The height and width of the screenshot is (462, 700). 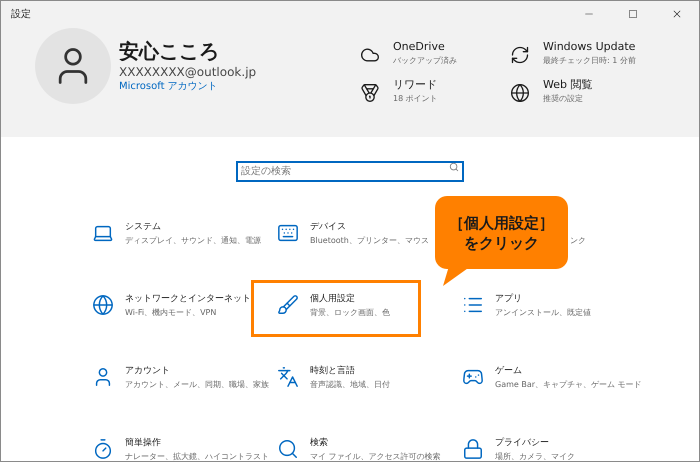 What do you see at coordinates (197, 385) in the screenshot?
I see `category-detail: アカウント、メール、同期、職場、家族` at bounding box center [197, 385].